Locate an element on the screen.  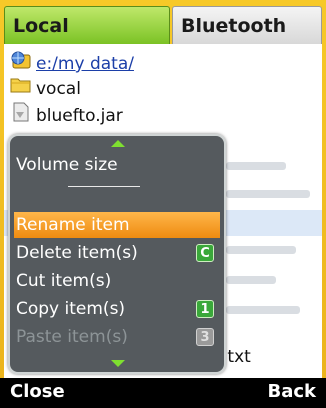
menu-item-copy: Copy item(s) 1 is located at coordinates (117, 309).